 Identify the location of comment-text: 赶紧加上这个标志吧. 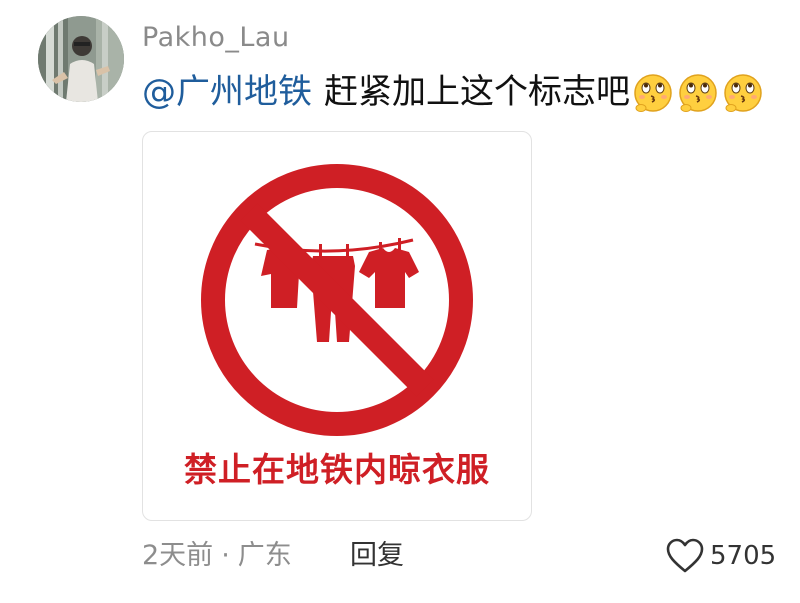
(477, 92).